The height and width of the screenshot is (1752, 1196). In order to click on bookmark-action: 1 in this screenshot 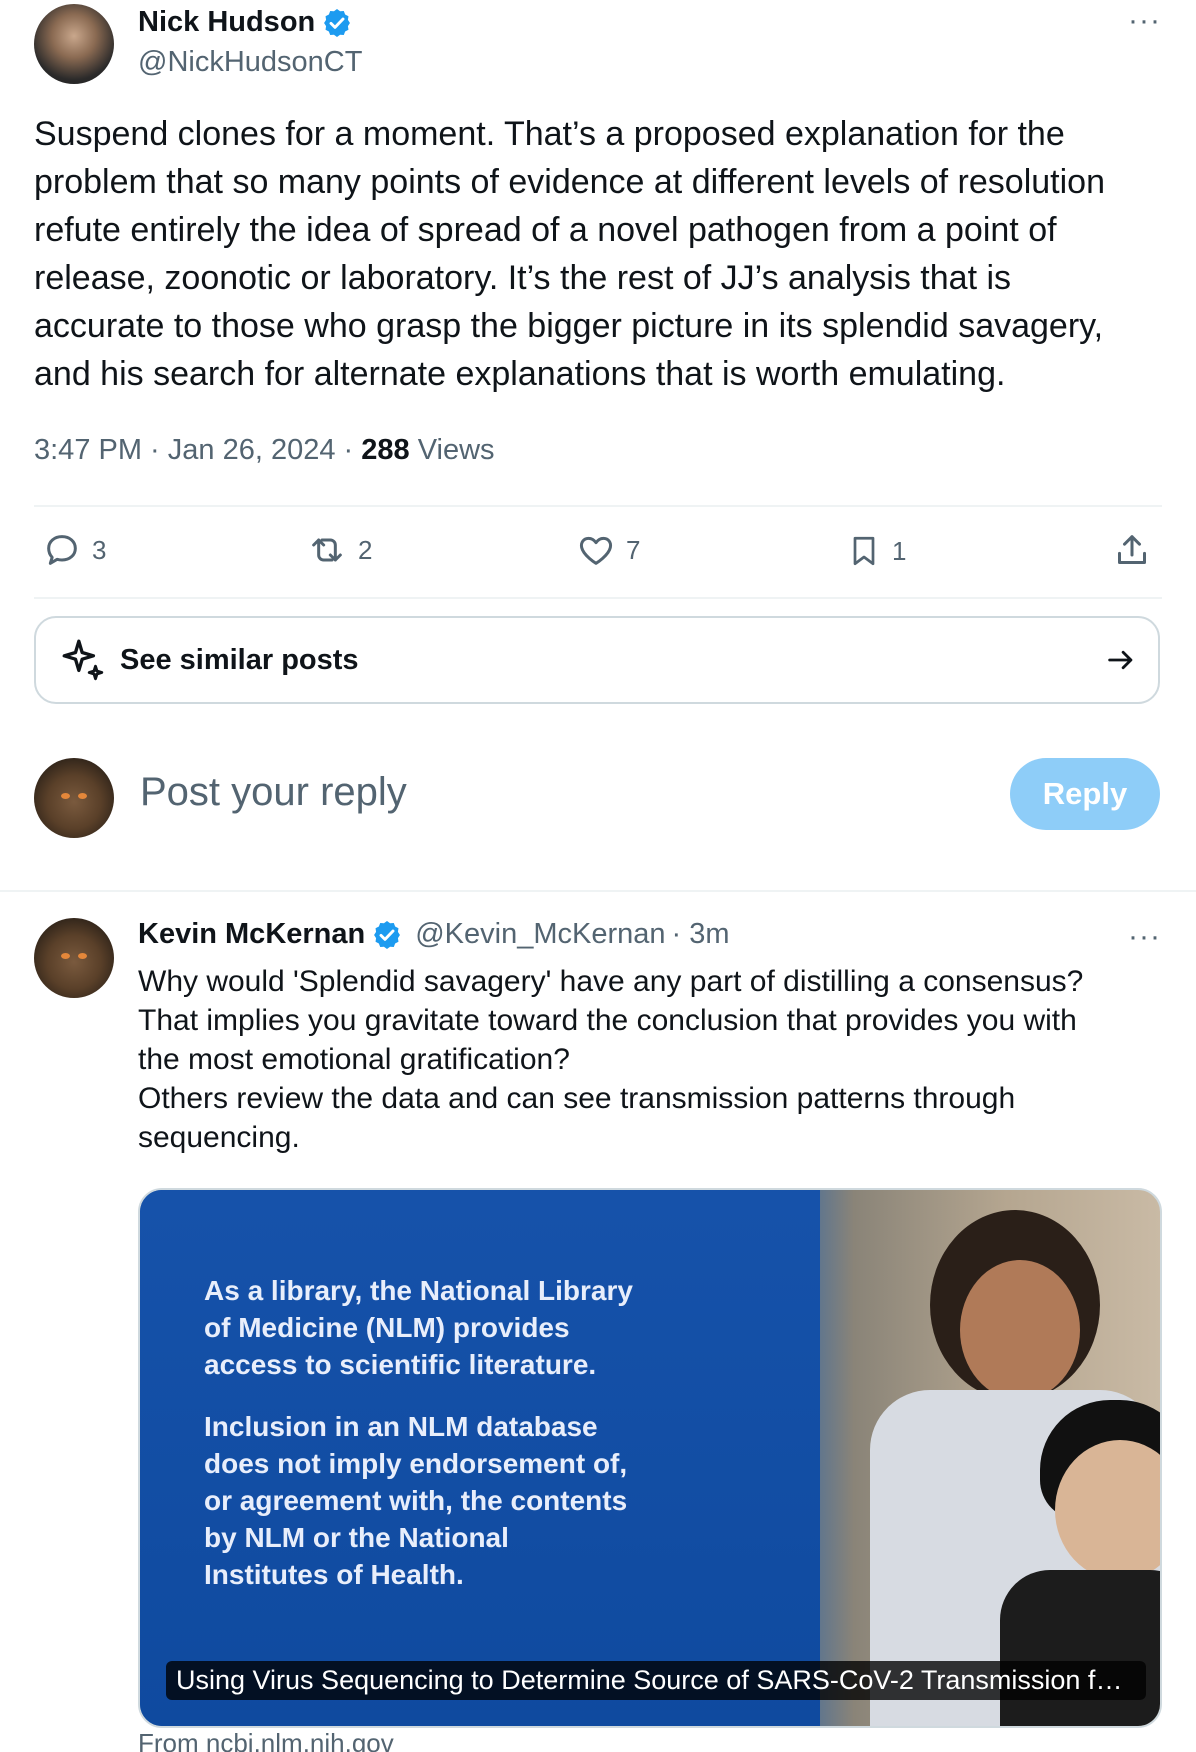, I will do `click(876, 551)`.